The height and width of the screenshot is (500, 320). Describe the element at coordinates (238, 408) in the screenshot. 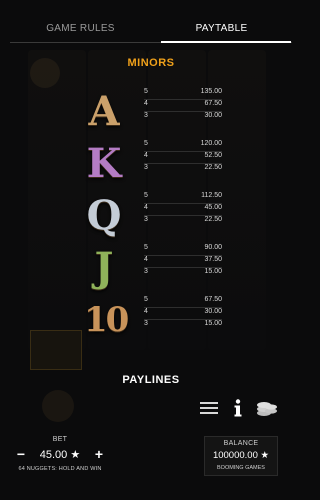

I see `info-icon` at that location.